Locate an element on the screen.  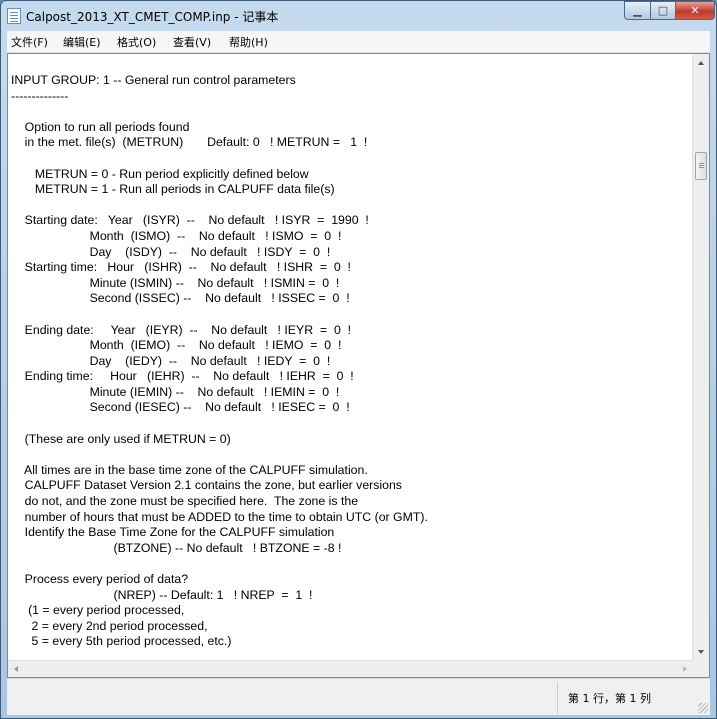
scroll-left-icon is located at coordinates (16, 669).